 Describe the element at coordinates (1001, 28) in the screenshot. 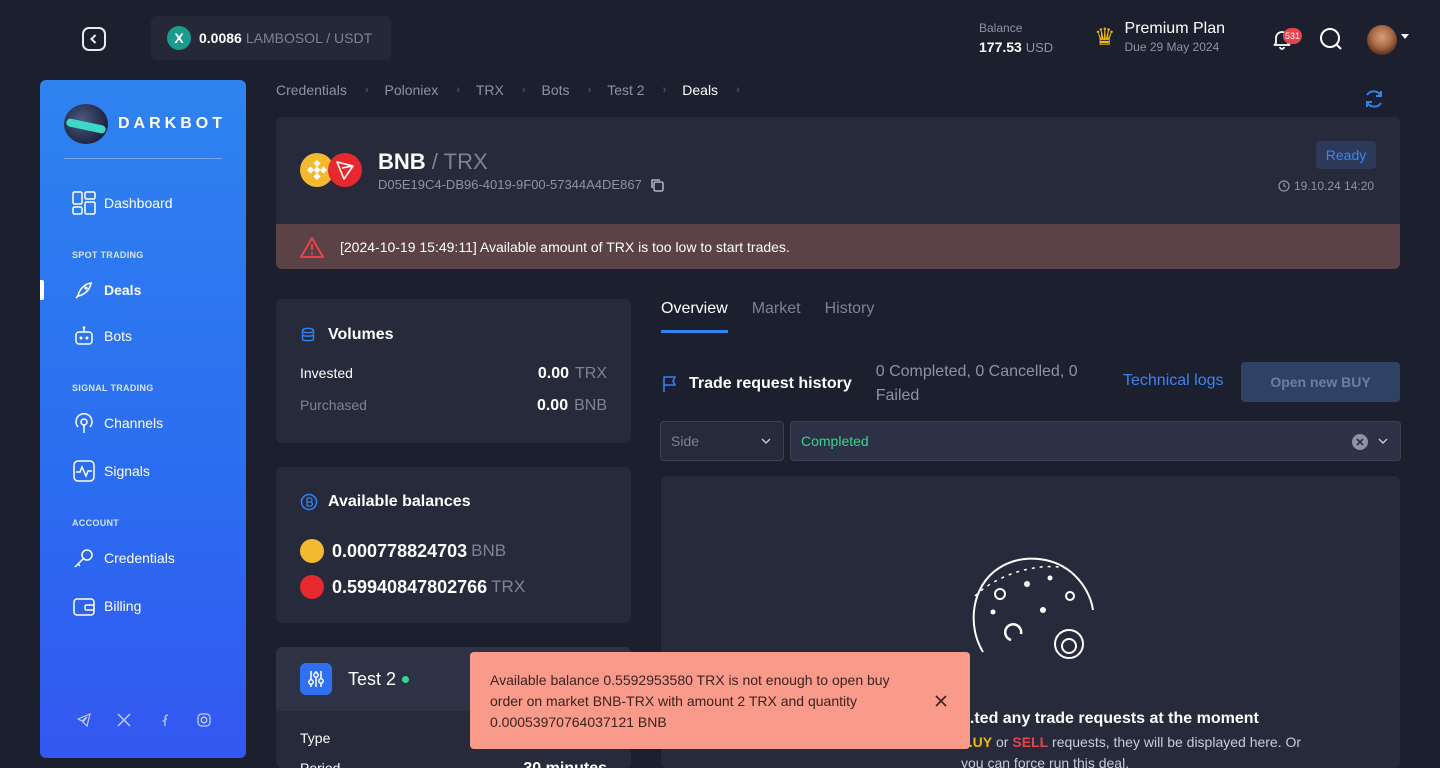

I see `balance-label: Balance` at that location.